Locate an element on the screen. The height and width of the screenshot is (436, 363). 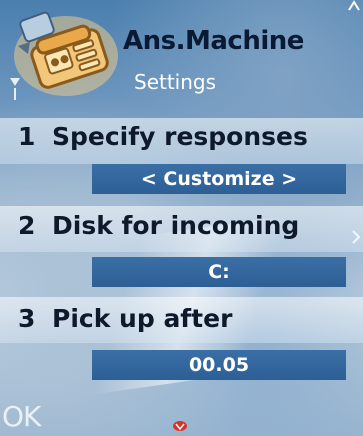
setting-value-pick-up-after: 00.05 is located at coordinates (219, 365).